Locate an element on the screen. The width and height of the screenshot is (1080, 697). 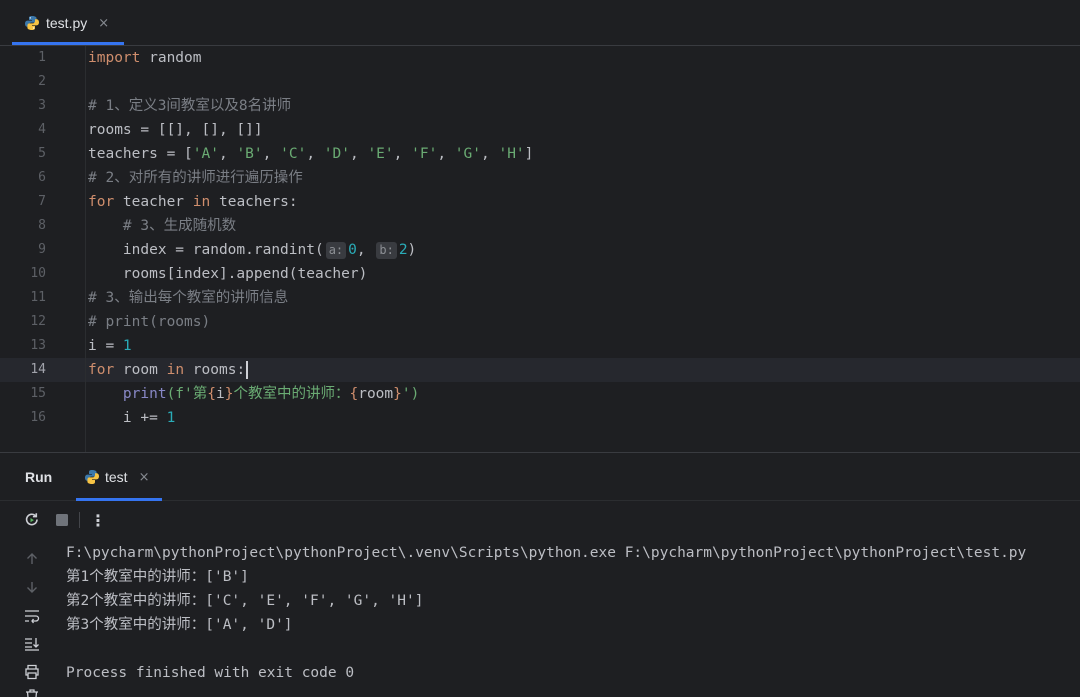
line-number: 7 is located at coordinates (42, 201).